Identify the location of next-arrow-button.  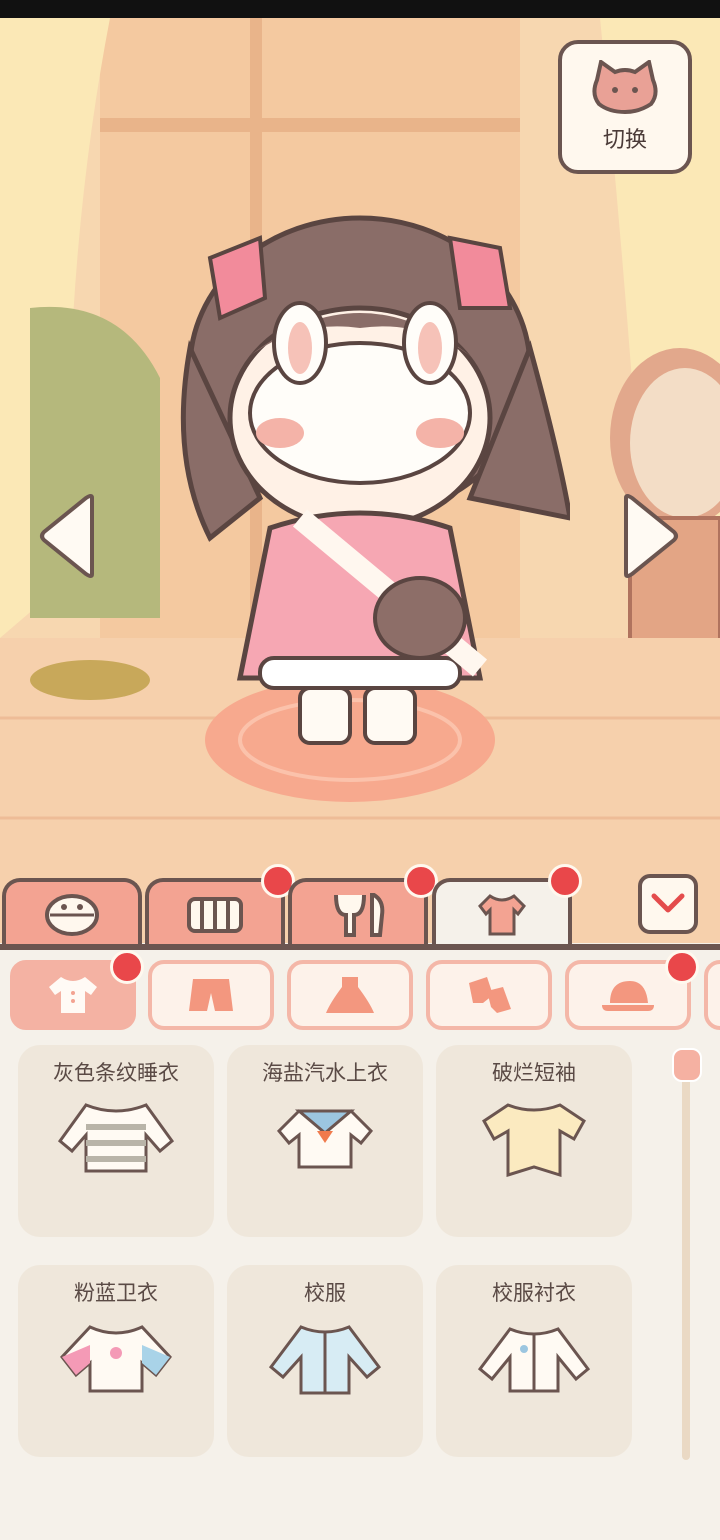
(650, 536).